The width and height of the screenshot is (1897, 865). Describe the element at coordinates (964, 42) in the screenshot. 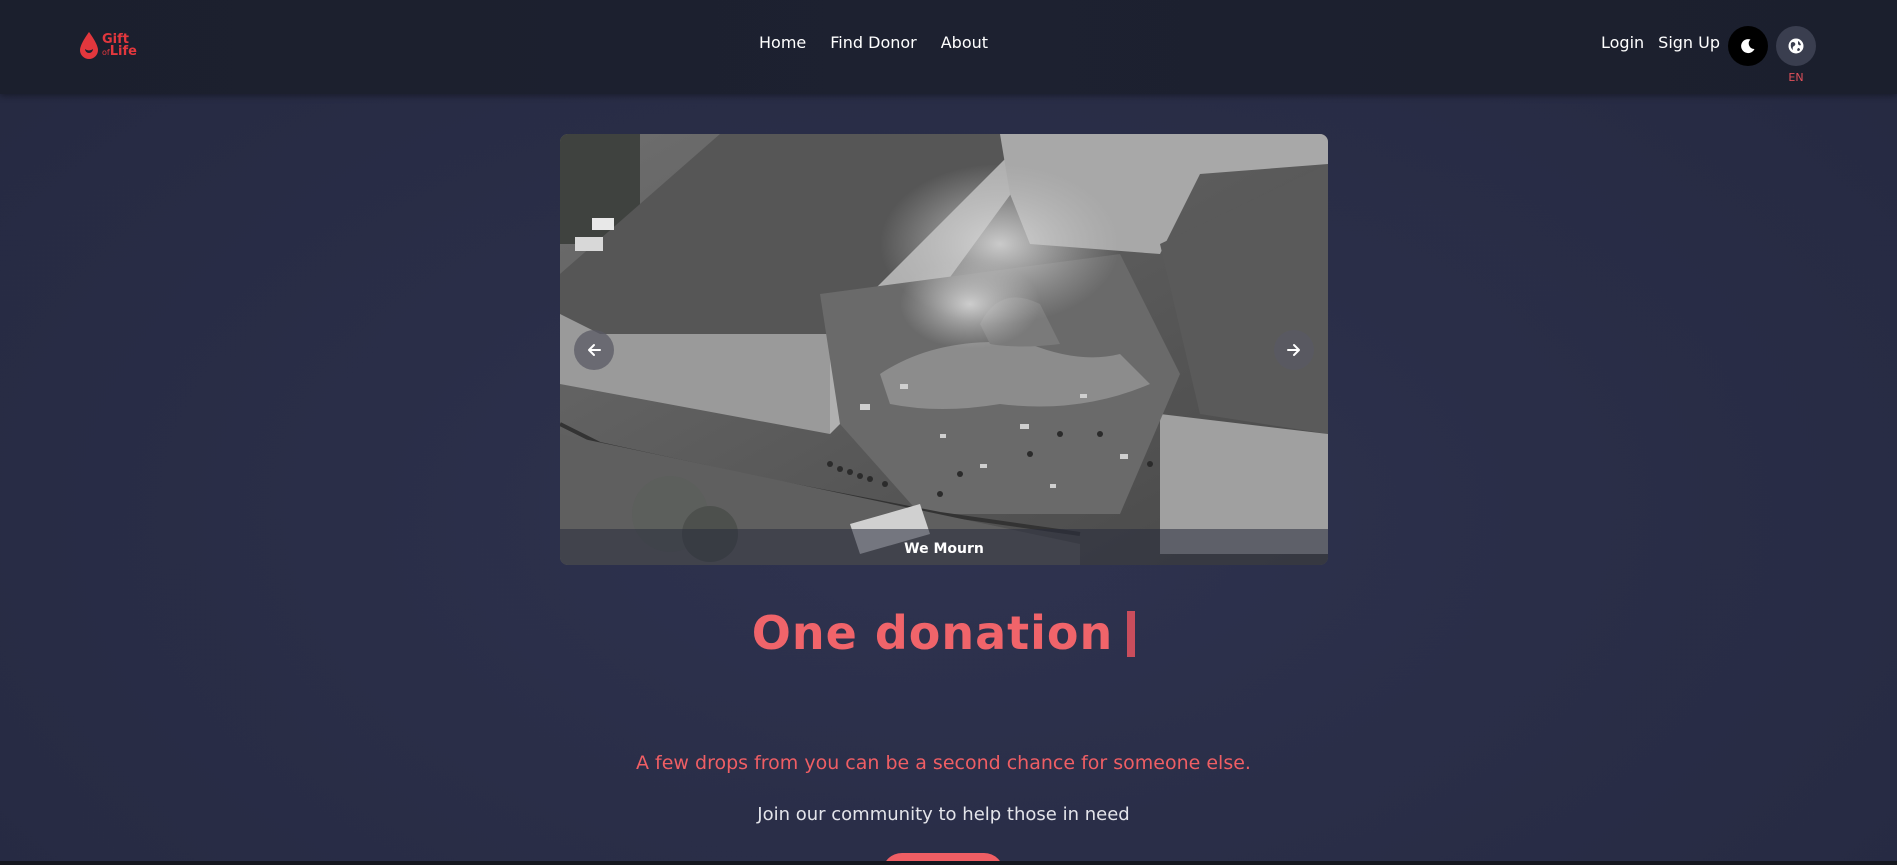

I see `nav-about-link: About` at that location.